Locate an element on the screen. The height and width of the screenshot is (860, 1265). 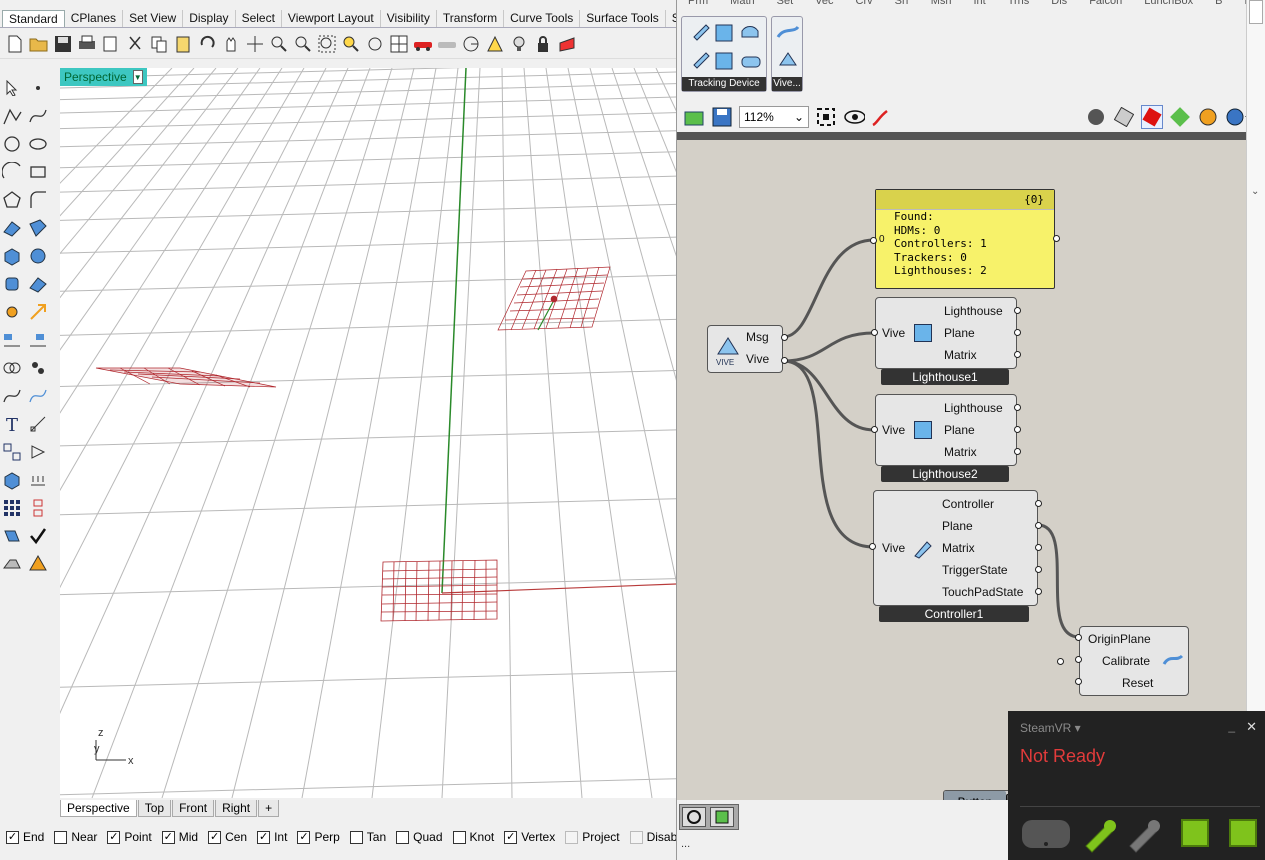
tab-visibility: Visibility is located at coordinates (409, 18).